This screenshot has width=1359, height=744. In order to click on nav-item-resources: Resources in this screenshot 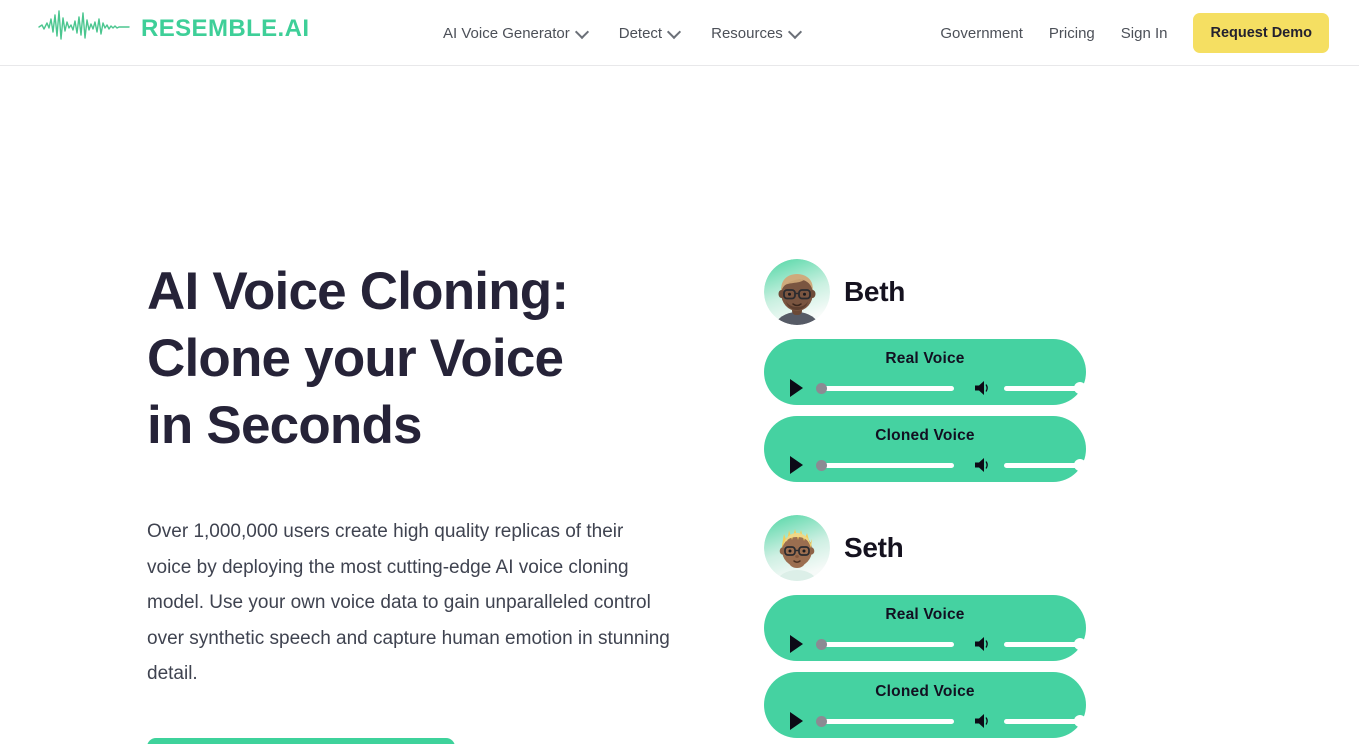, I will do `click(756, 33)`.